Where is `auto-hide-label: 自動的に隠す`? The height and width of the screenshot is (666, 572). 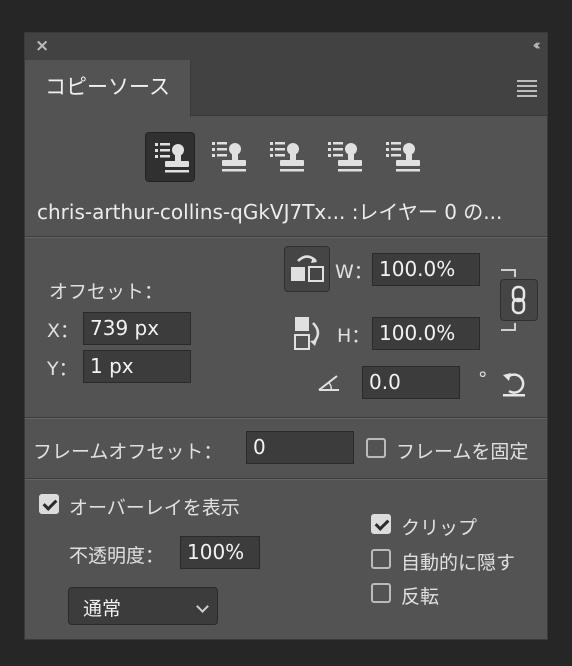 auto-hide-label: 自動的に隠す is located at coordinates (458, 563).